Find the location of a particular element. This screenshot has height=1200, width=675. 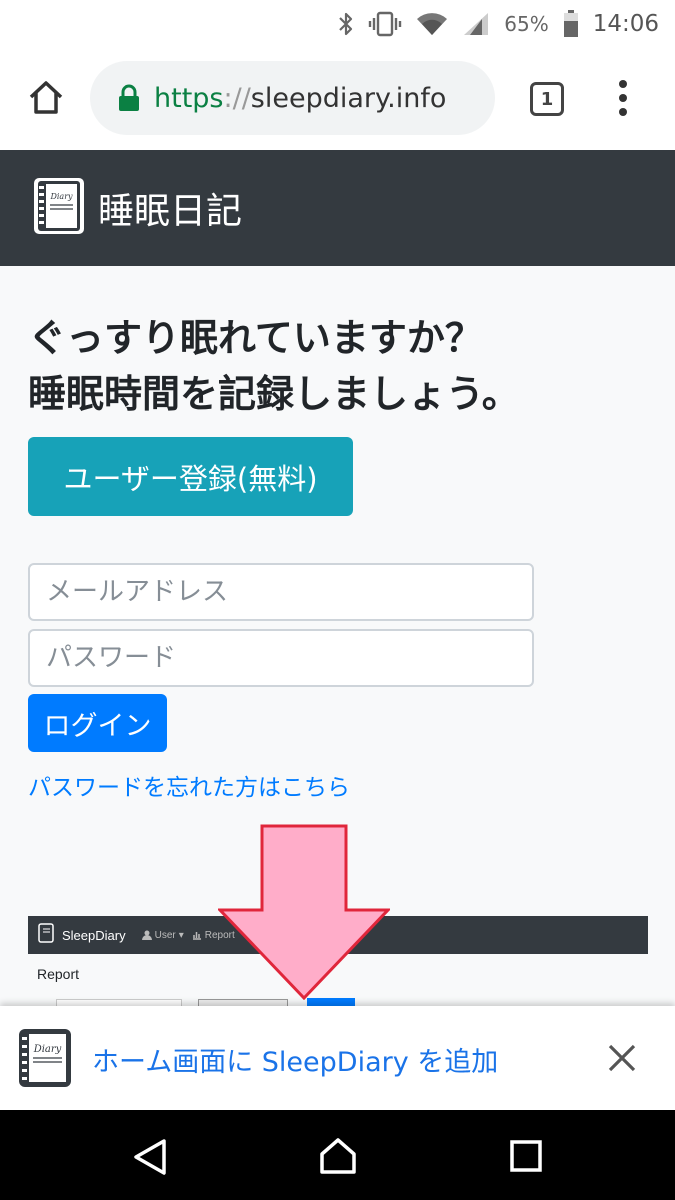

close-icon is located at coordinates (622, 1058).